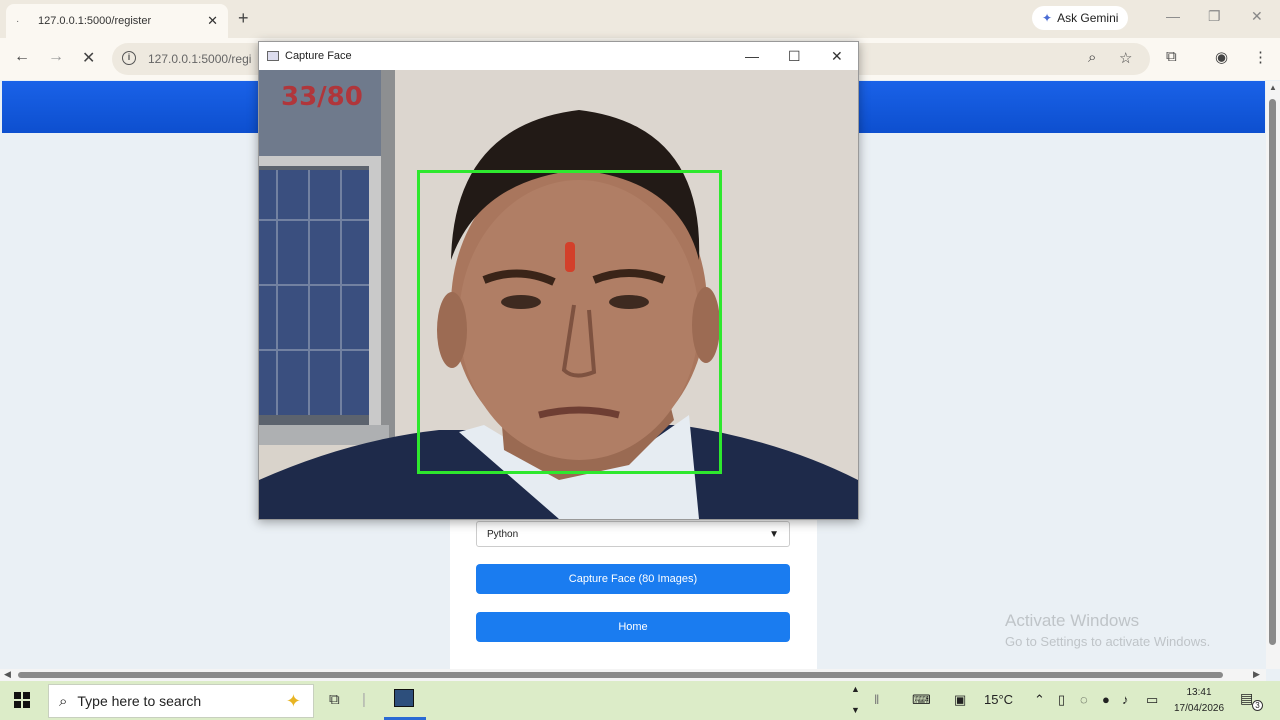  Describe the element at coordinates (837, 56) in the screenshot. I see `capture-close-button: ✕` at that location.